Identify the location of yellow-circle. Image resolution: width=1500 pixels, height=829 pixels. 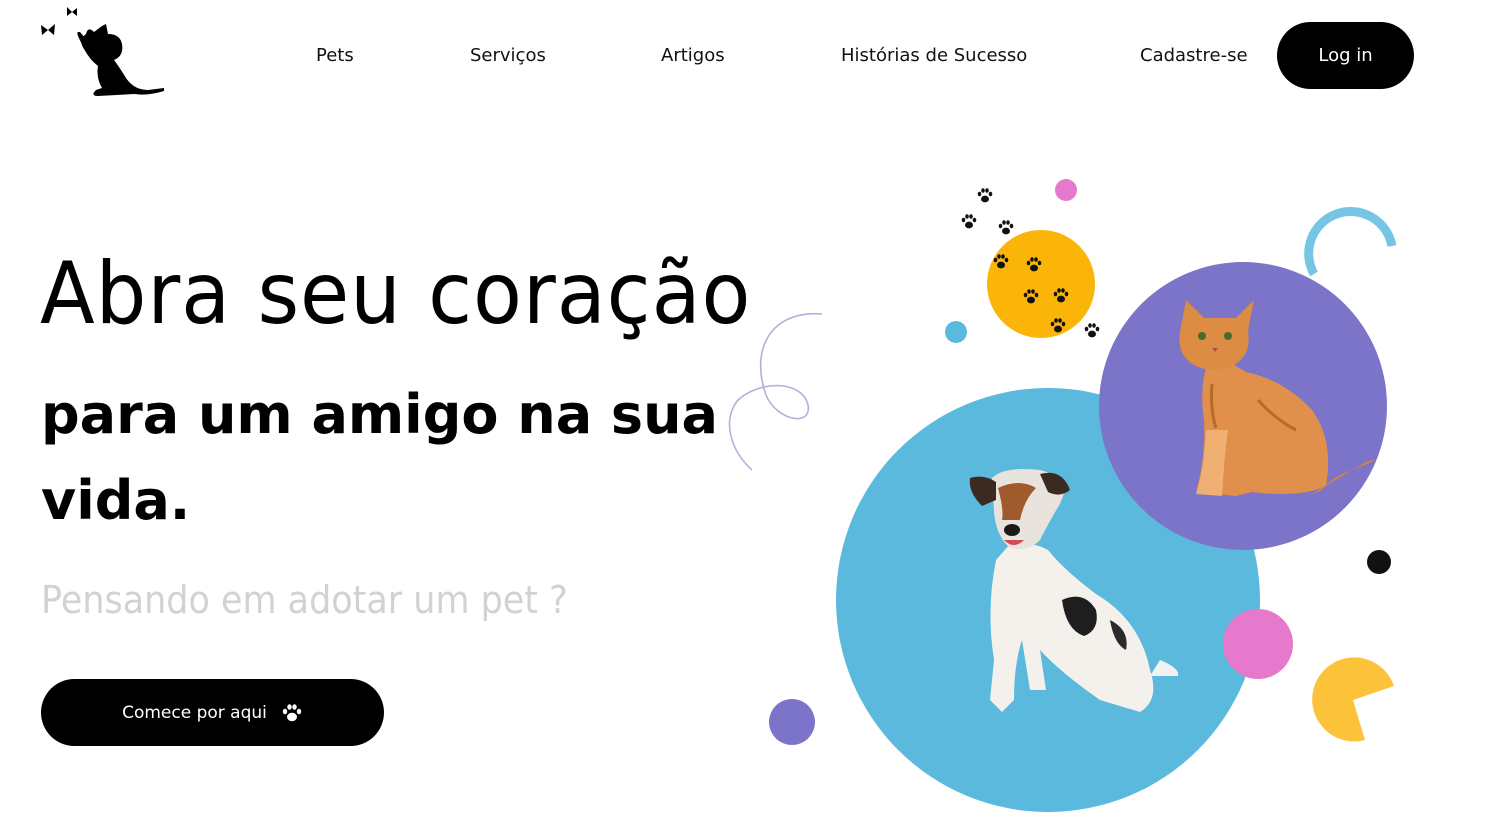
(1041, 284).